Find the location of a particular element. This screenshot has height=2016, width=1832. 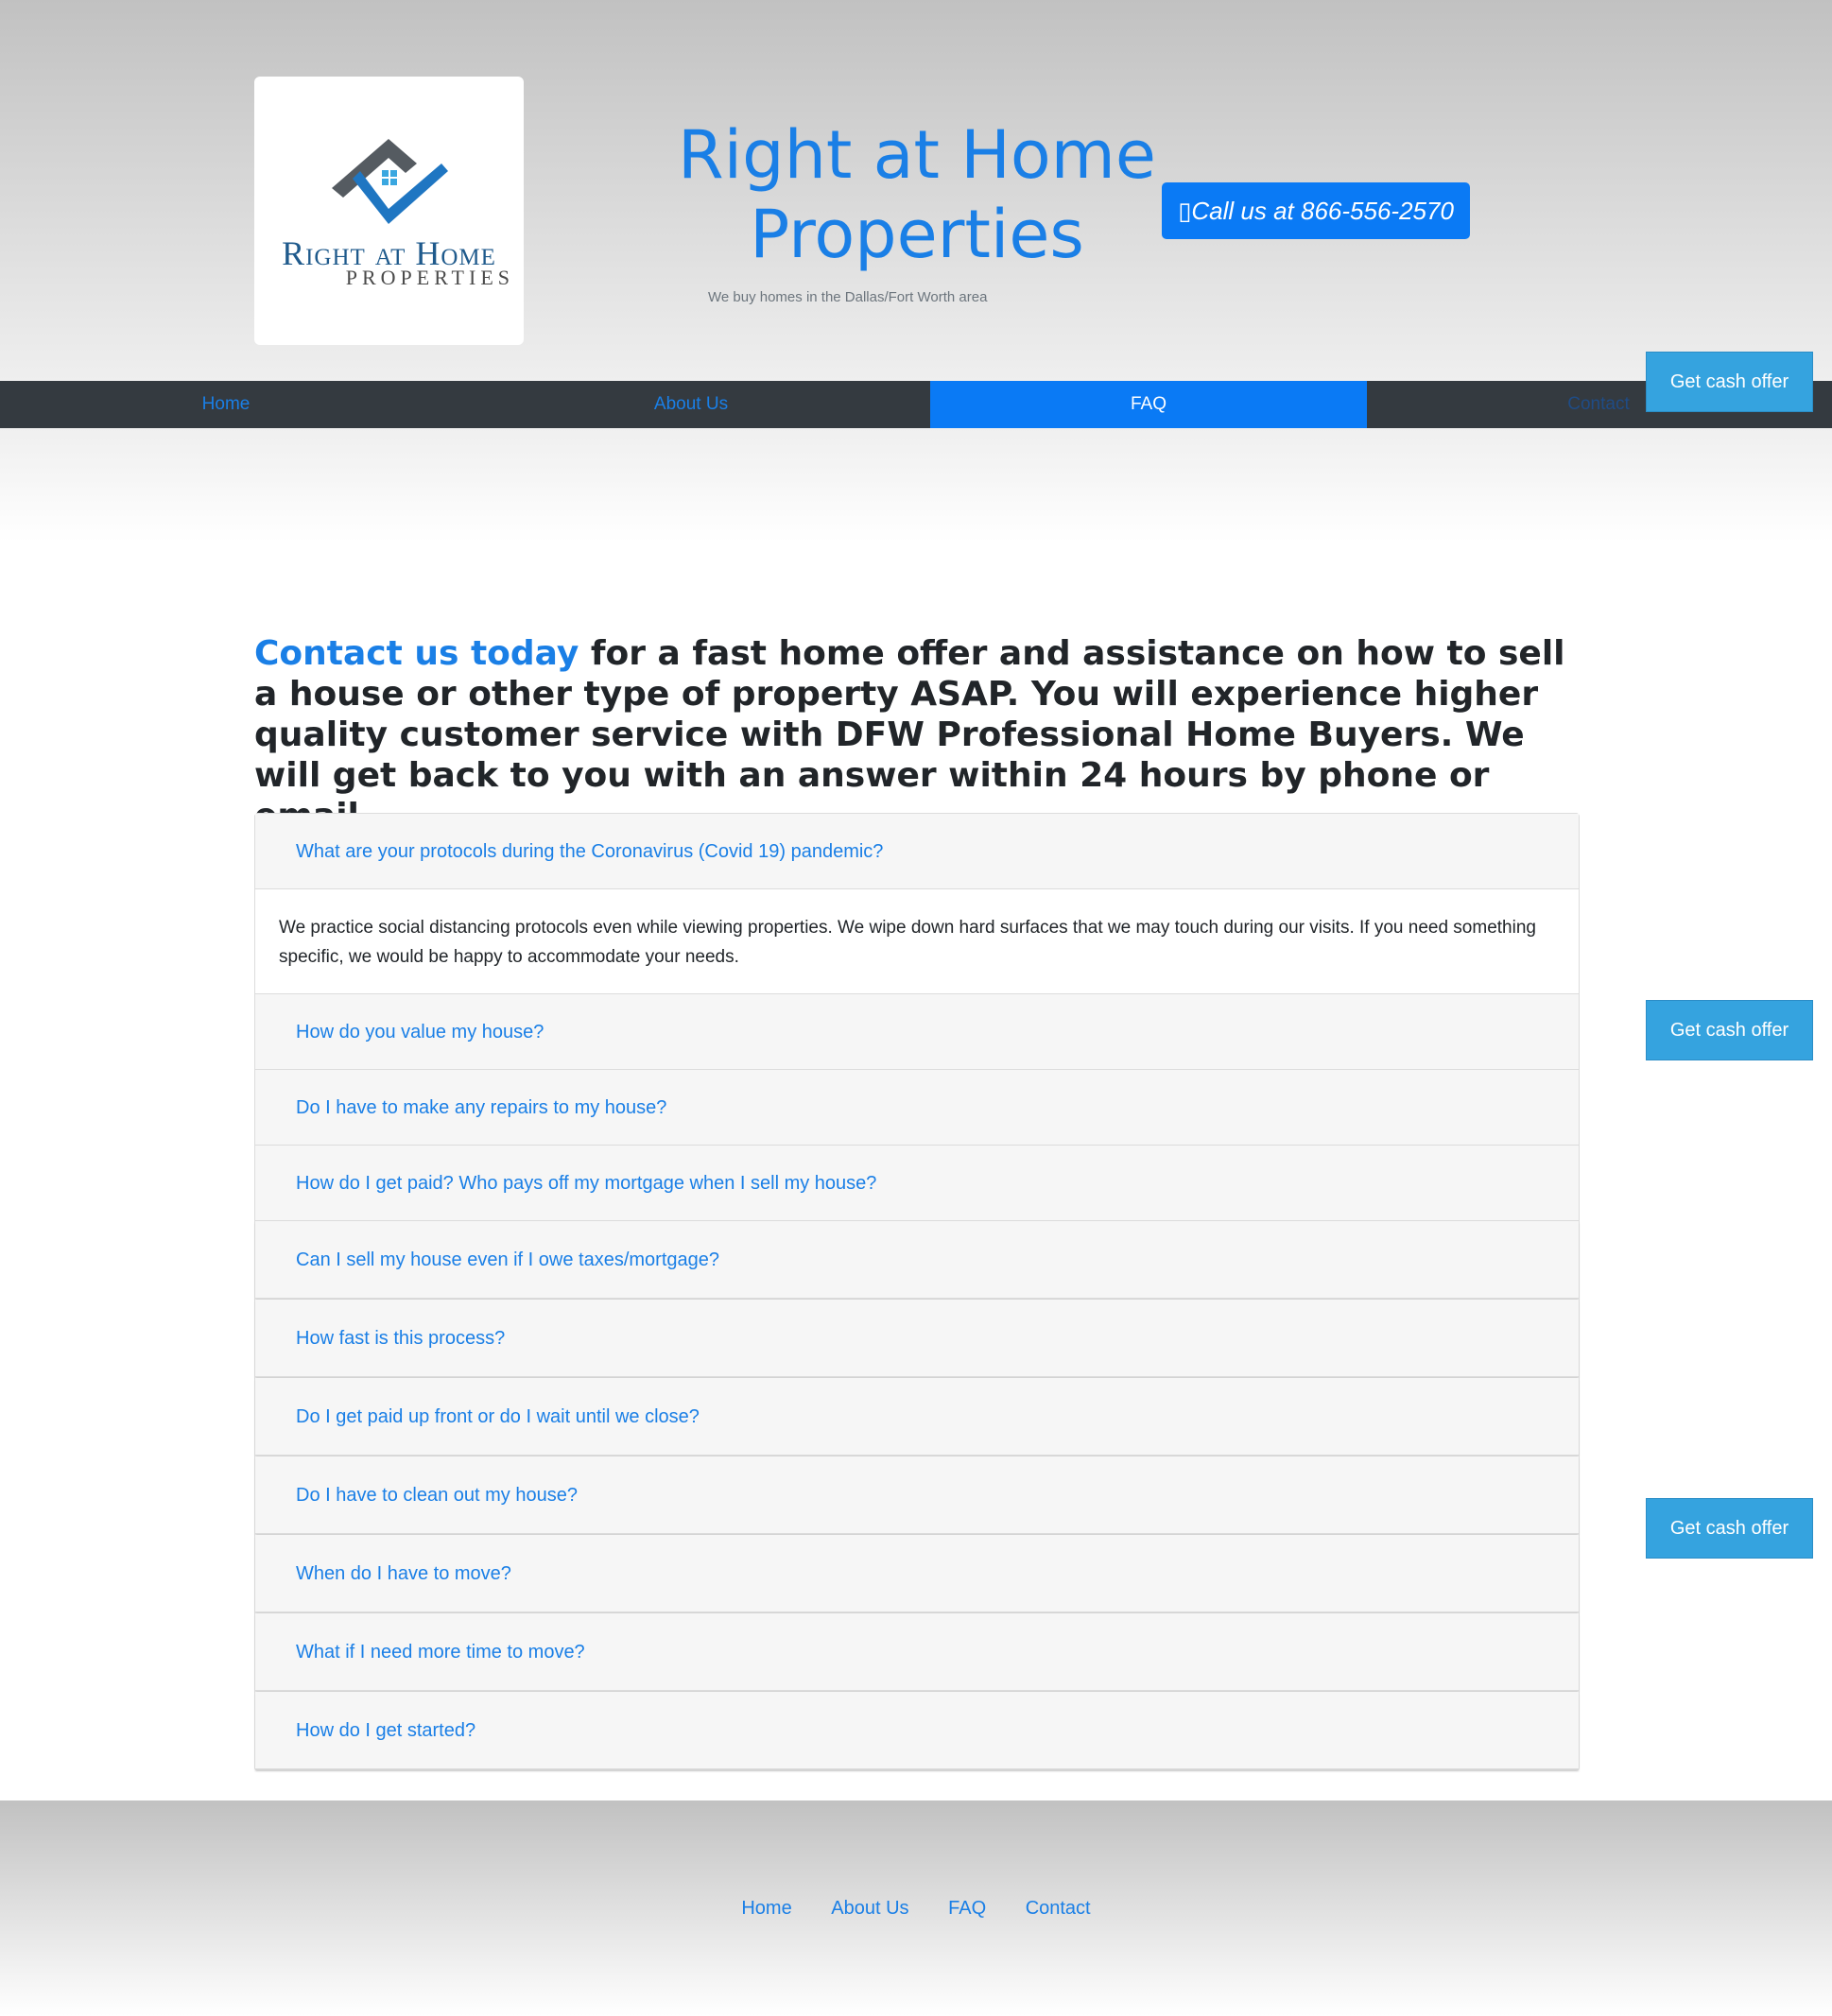

header-fade is located at coordinates (916, 485).